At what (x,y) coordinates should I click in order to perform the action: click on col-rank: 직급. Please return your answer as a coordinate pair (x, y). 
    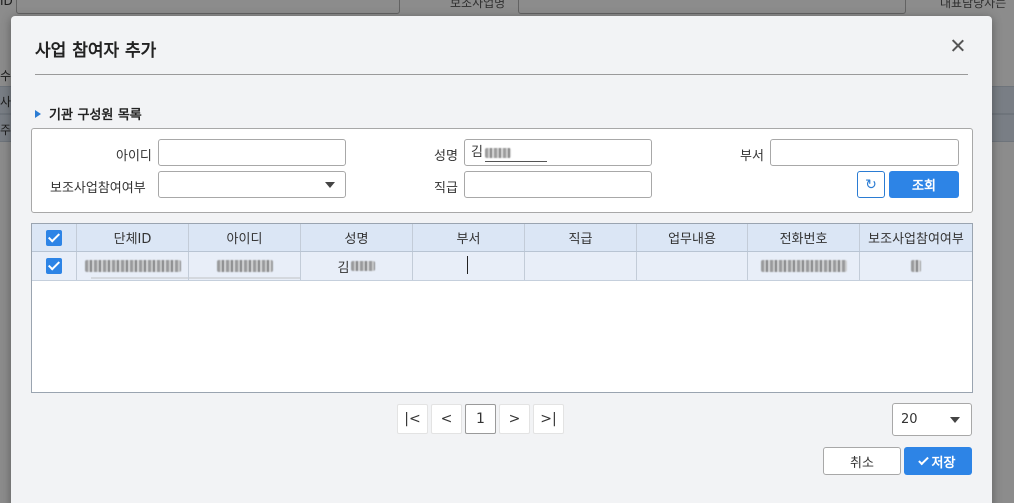
    Looking at the image, I should click on (581, 237).